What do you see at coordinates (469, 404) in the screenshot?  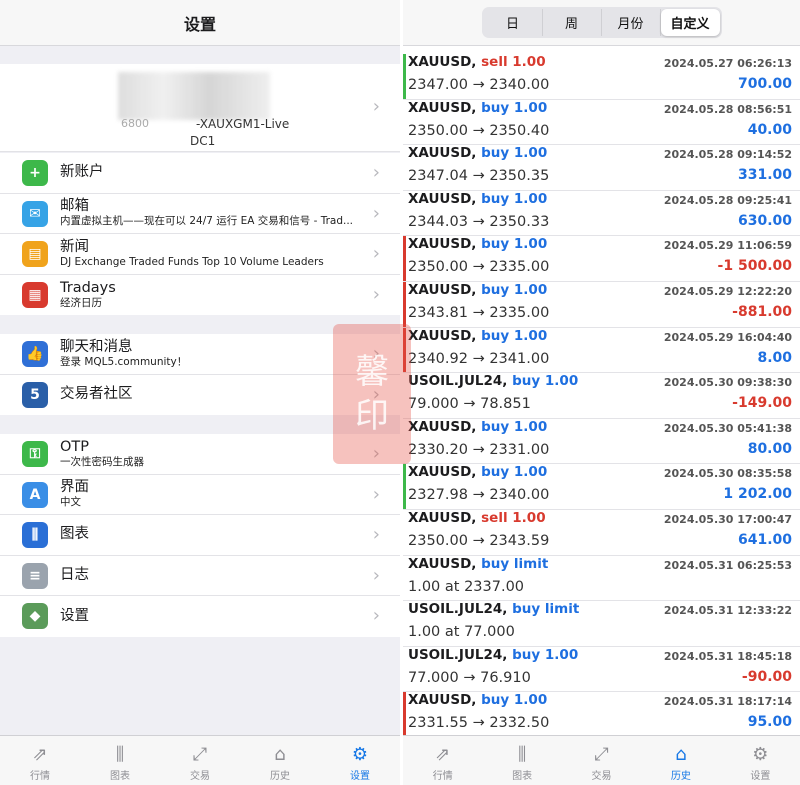 I see `trade-prices: 79.000 → 78.851` at bounding box center [469, 404].